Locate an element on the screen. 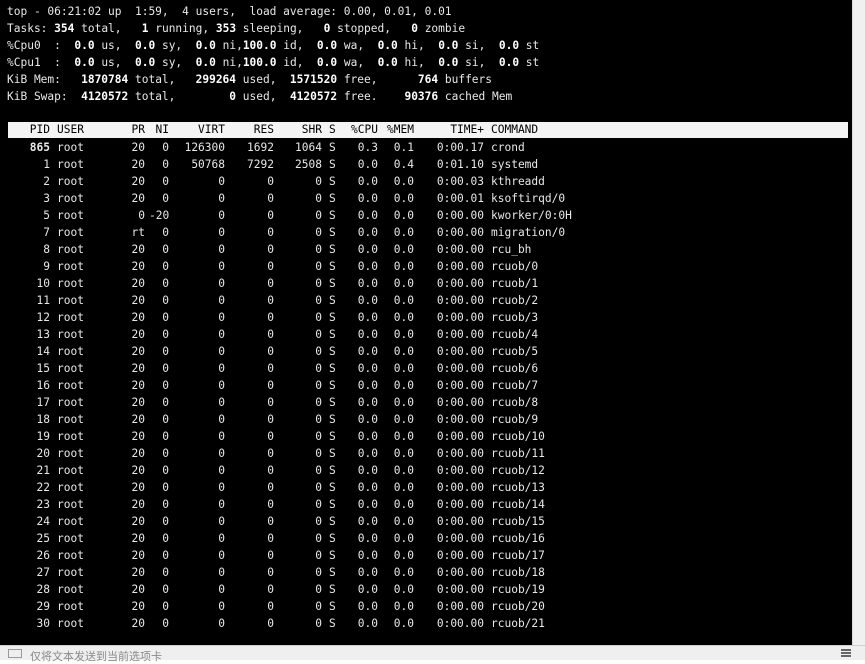 The height and width of the screenshot is (664, 865). res: 1692 is located at coordinates (260, 147).